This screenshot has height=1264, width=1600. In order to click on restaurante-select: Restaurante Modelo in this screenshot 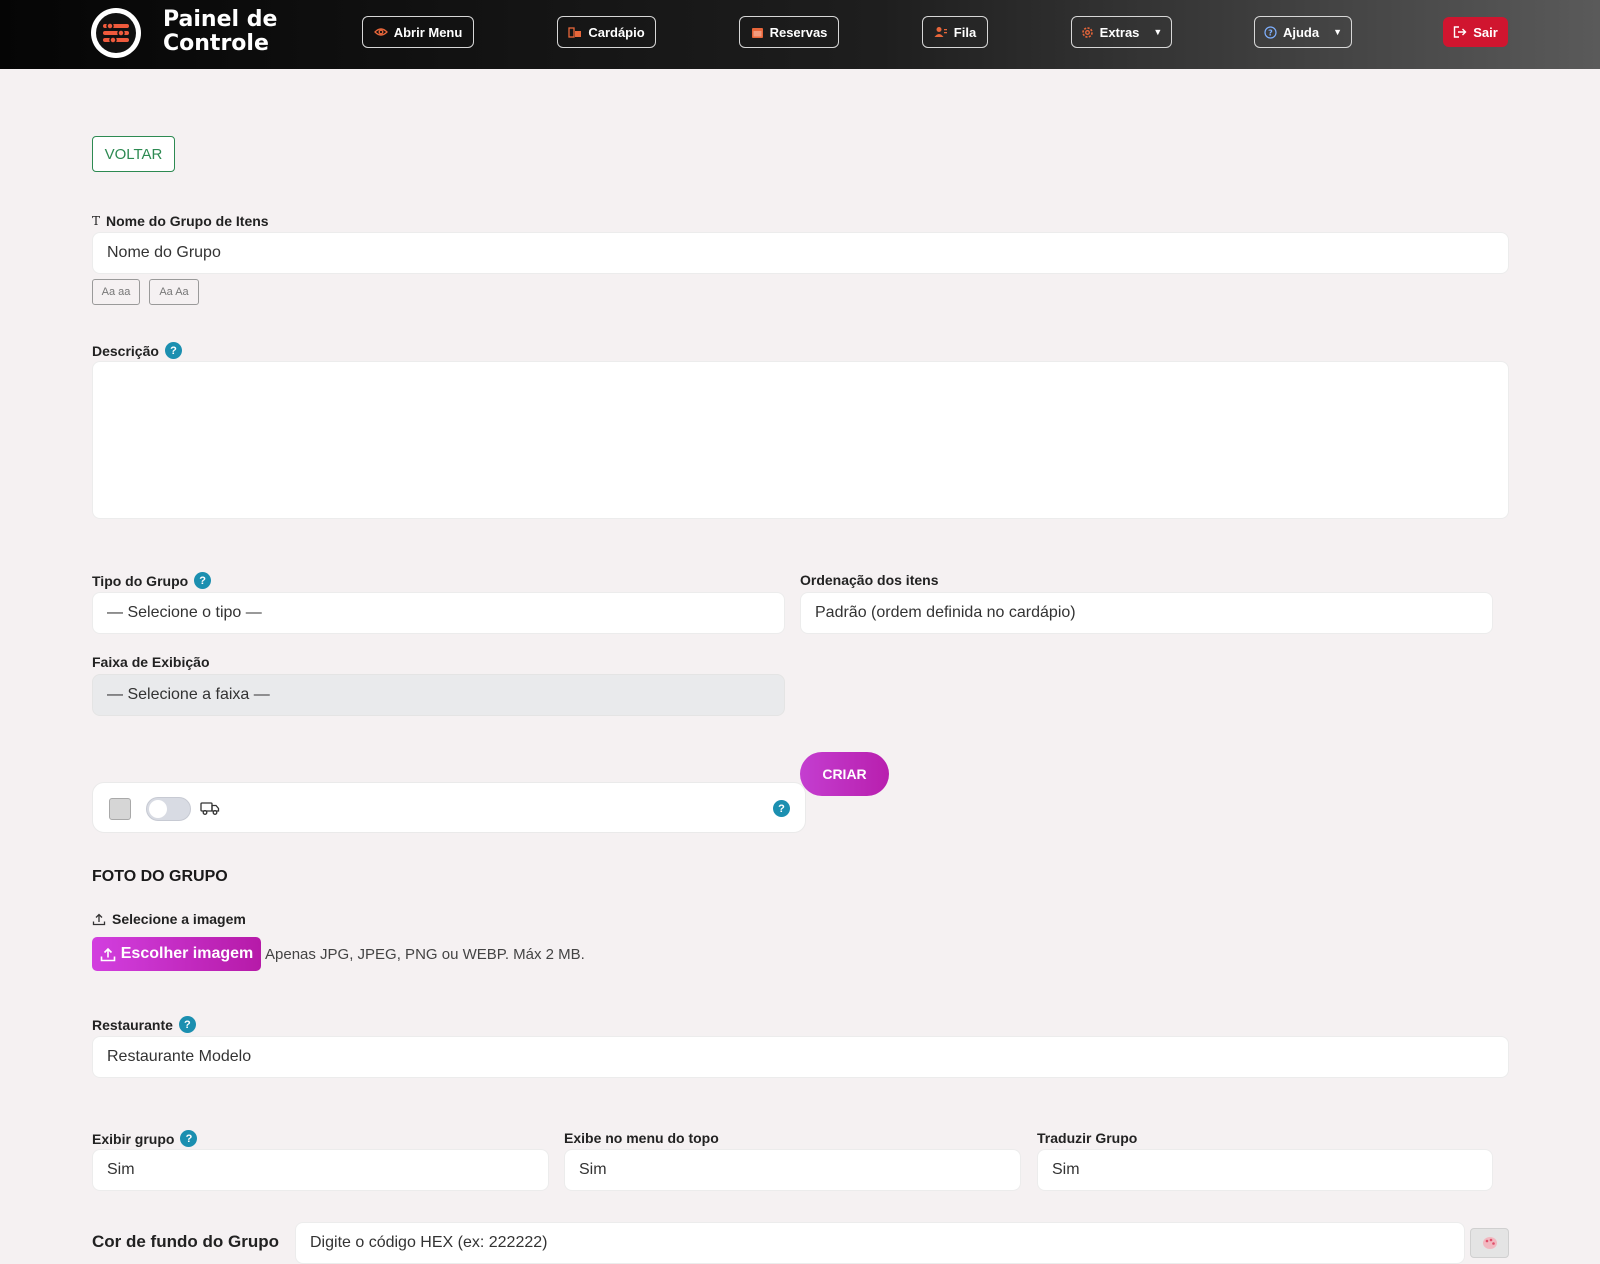, I will do `click(800, 1057)`.